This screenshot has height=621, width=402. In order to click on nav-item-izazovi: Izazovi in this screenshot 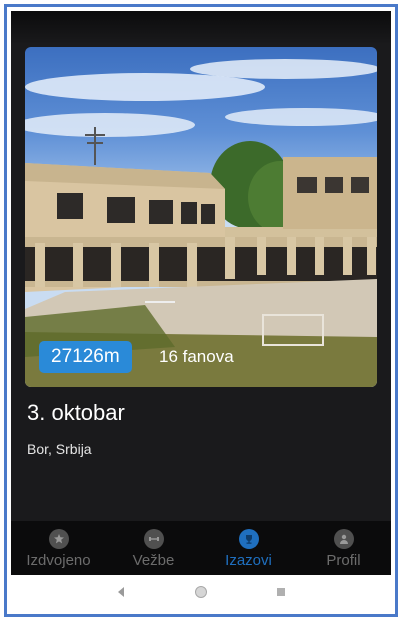, I will do `click(248, 548)`.